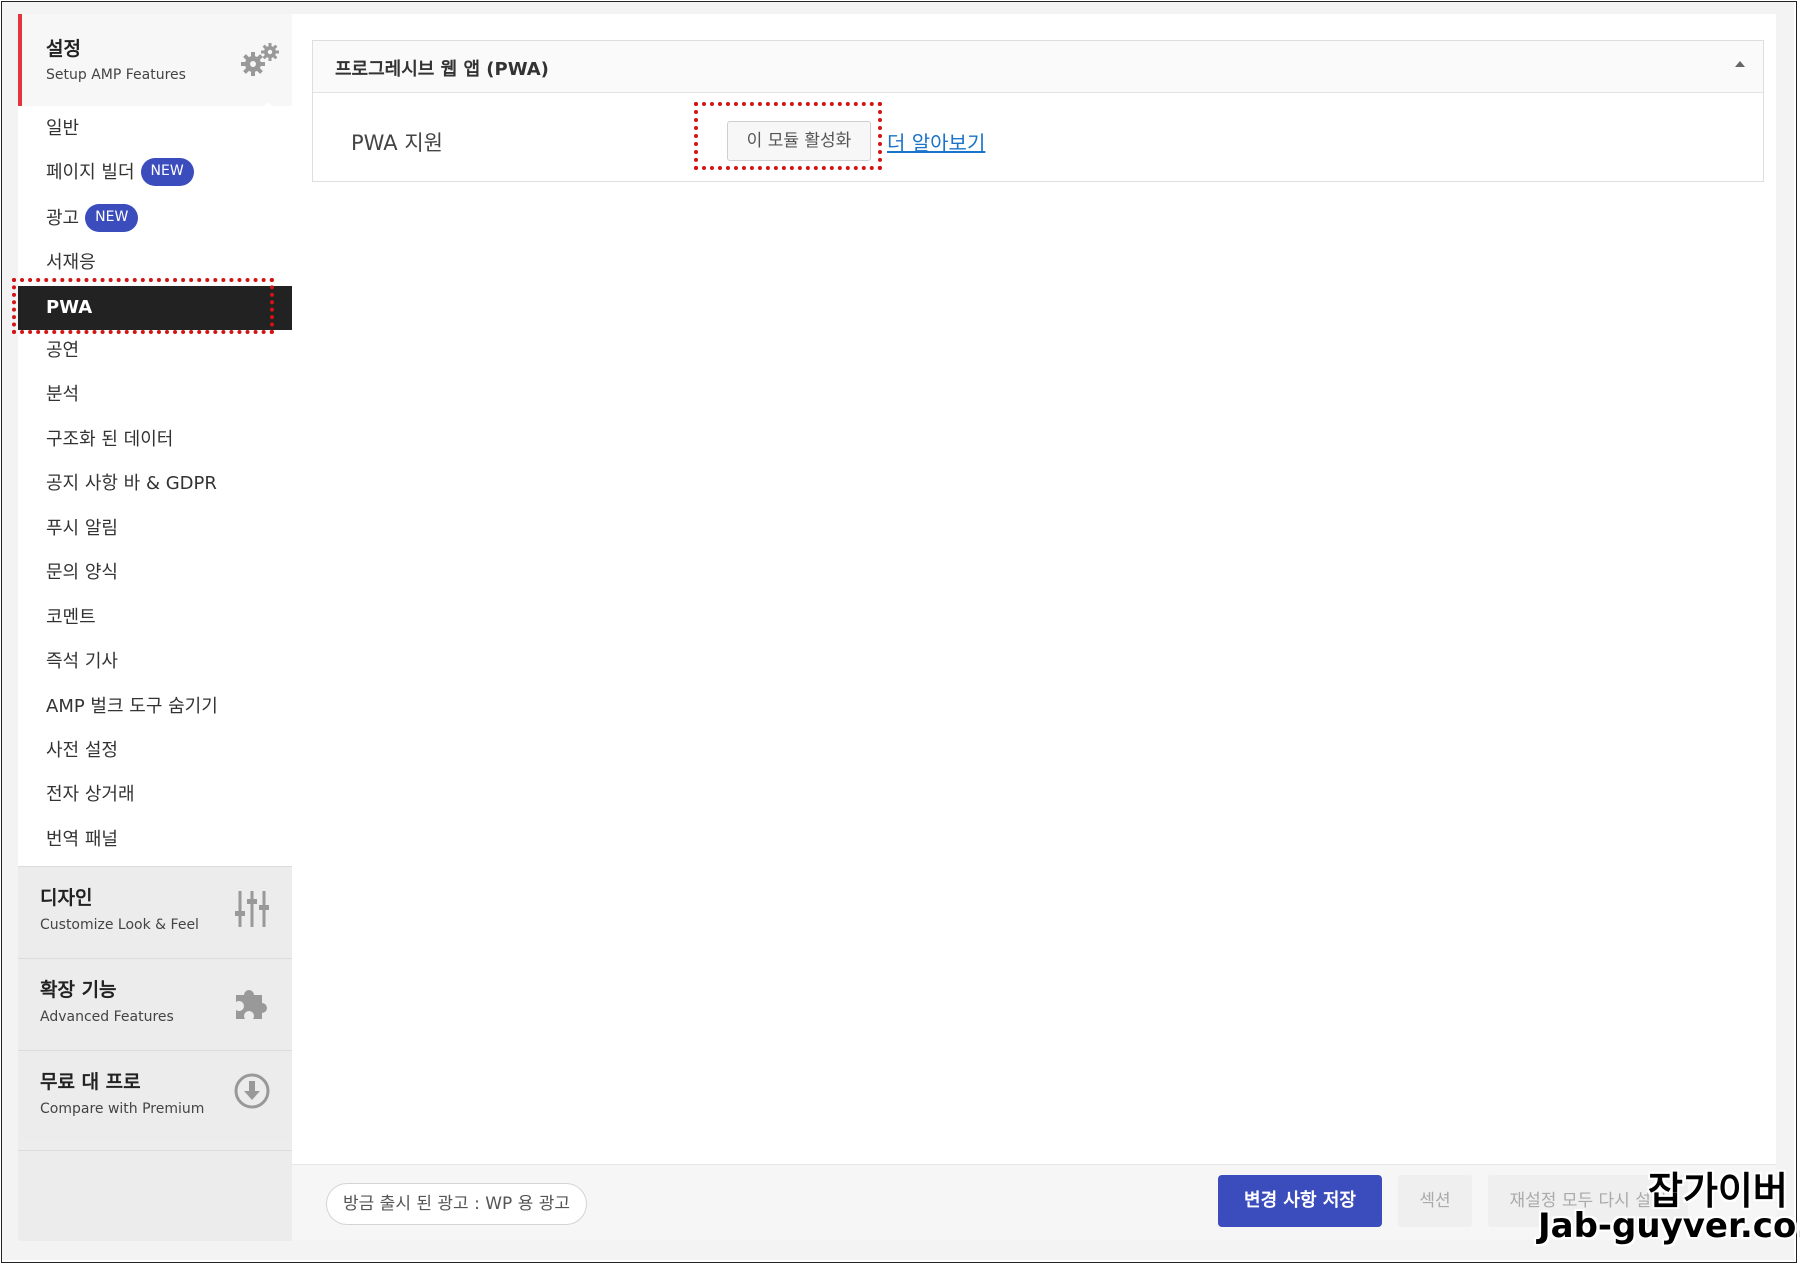 Image resolution: width=1800 pixels, height=1266 pixels. Describe the element at coordinates (90, 1082) in the screenshot. I see `section-title: 무료 대 프로` at that location.